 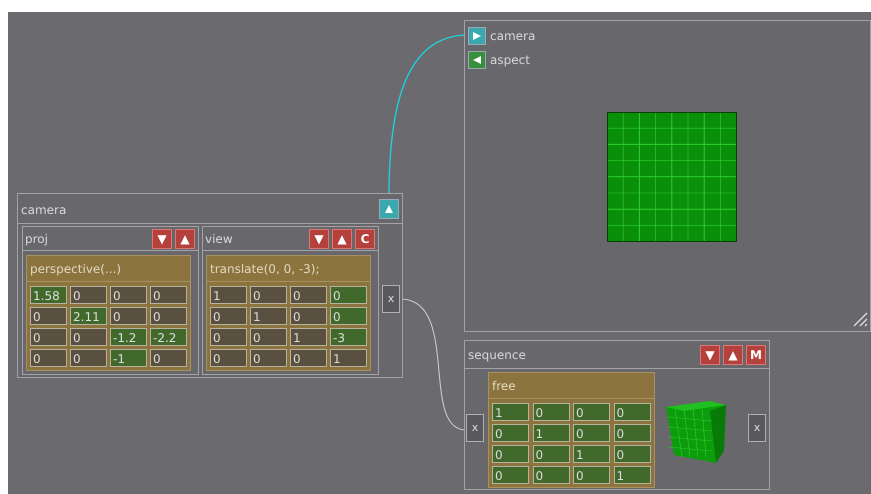 I want to click on matrix-cell: -3, so click(x=348, y=337).